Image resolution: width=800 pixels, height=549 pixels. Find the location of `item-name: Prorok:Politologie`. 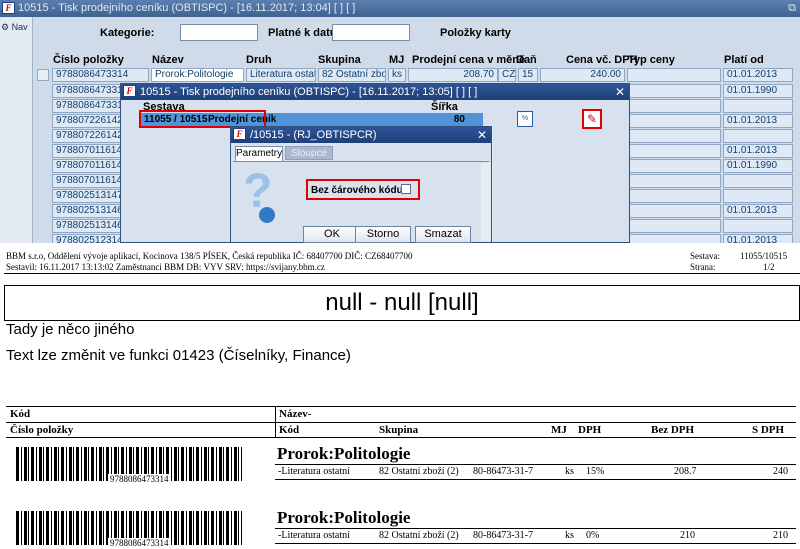

item-name: Prorok:Politologie is located at coordinates (344, 453).